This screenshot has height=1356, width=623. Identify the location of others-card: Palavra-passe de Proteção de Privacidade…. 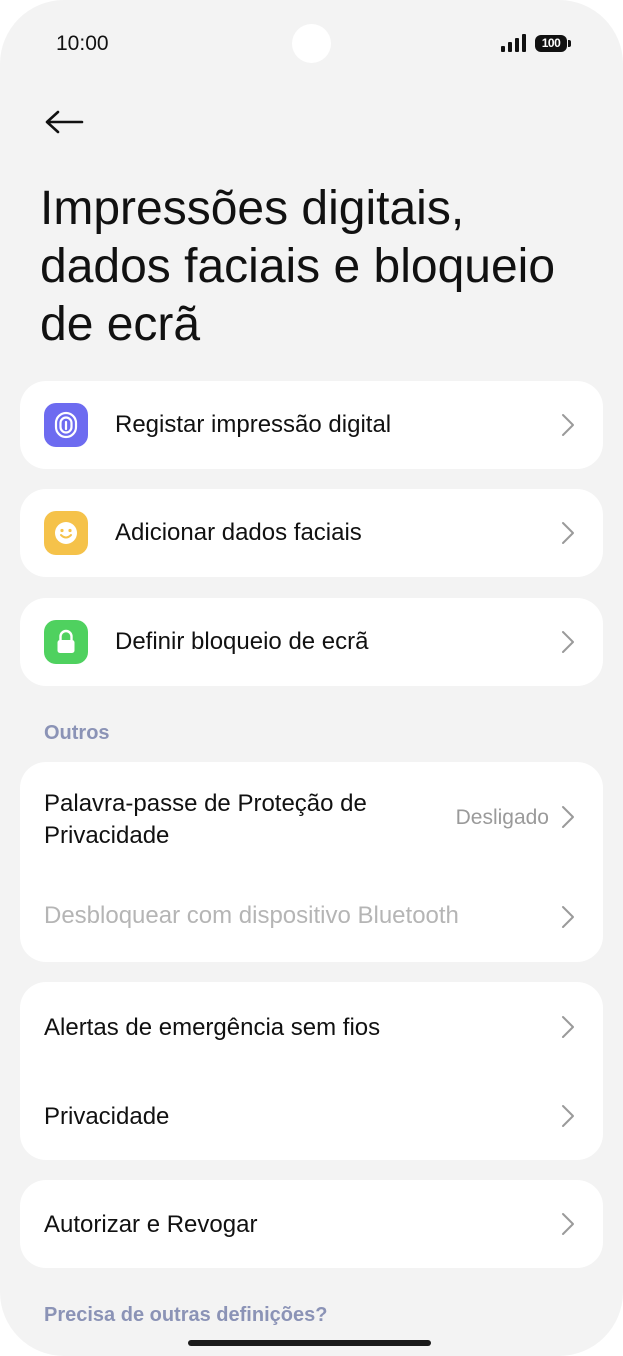
(311, 862).